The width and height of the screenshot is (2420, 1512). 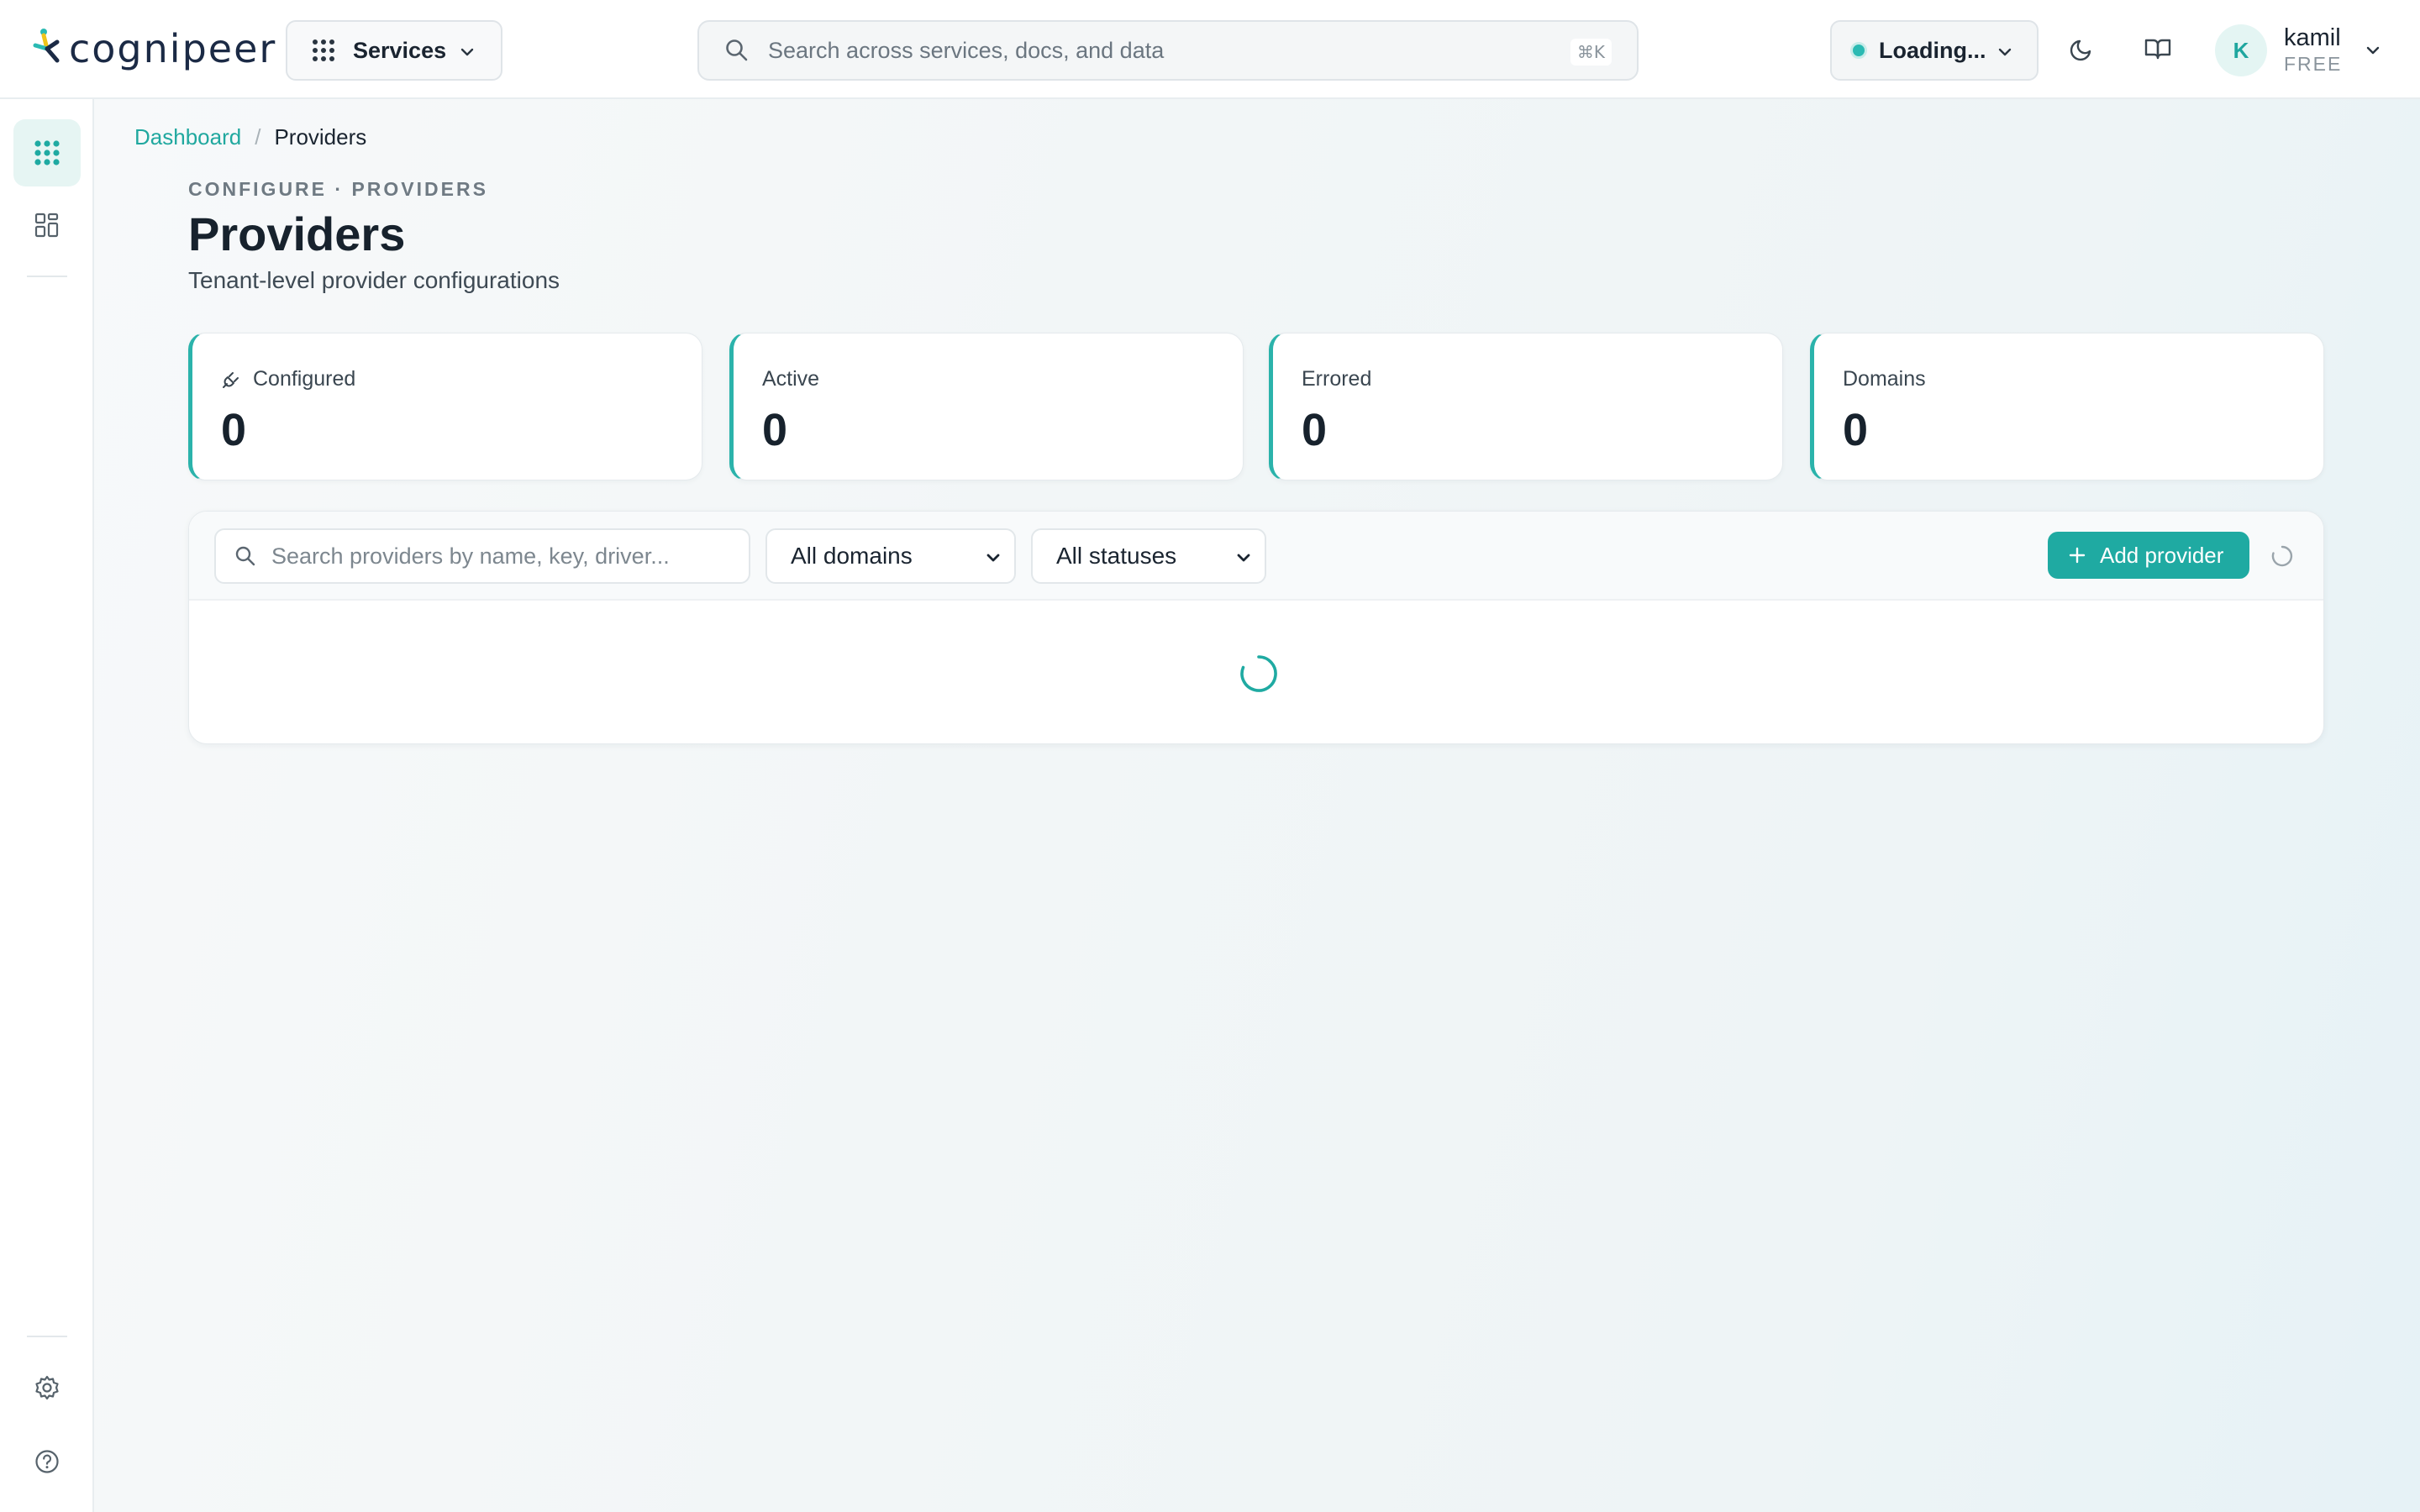 I want to click on add-provider-label: Add provider, so click(x=2162, y=555).